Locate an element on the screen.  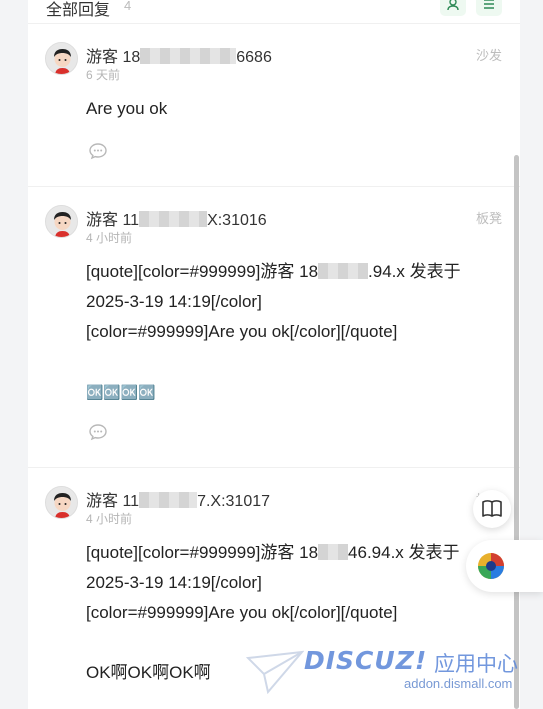
book-icon is located at coordinates (492, 508).